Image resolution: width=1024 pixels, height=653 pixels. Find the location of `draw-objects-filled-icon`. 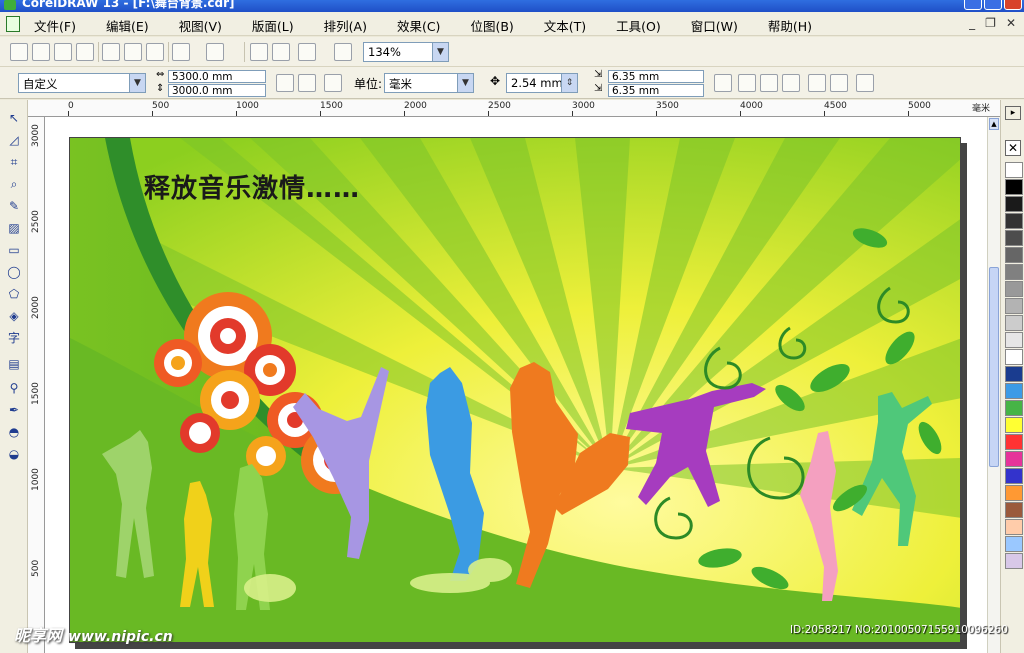

draw-objects-filled-icon is located at coordinates (747, 83).